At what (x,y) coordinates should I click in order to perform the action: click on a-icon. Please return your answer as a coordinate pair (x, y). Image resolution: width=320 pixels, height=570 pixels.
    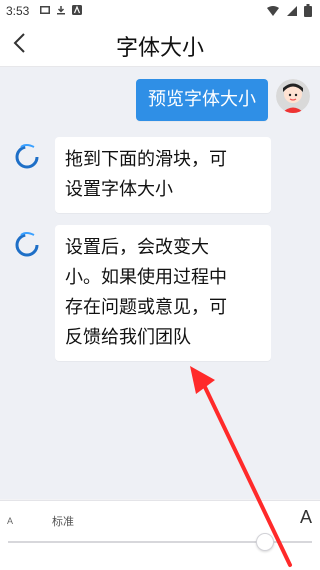
    Looking at the image, I should click on (77, 10).